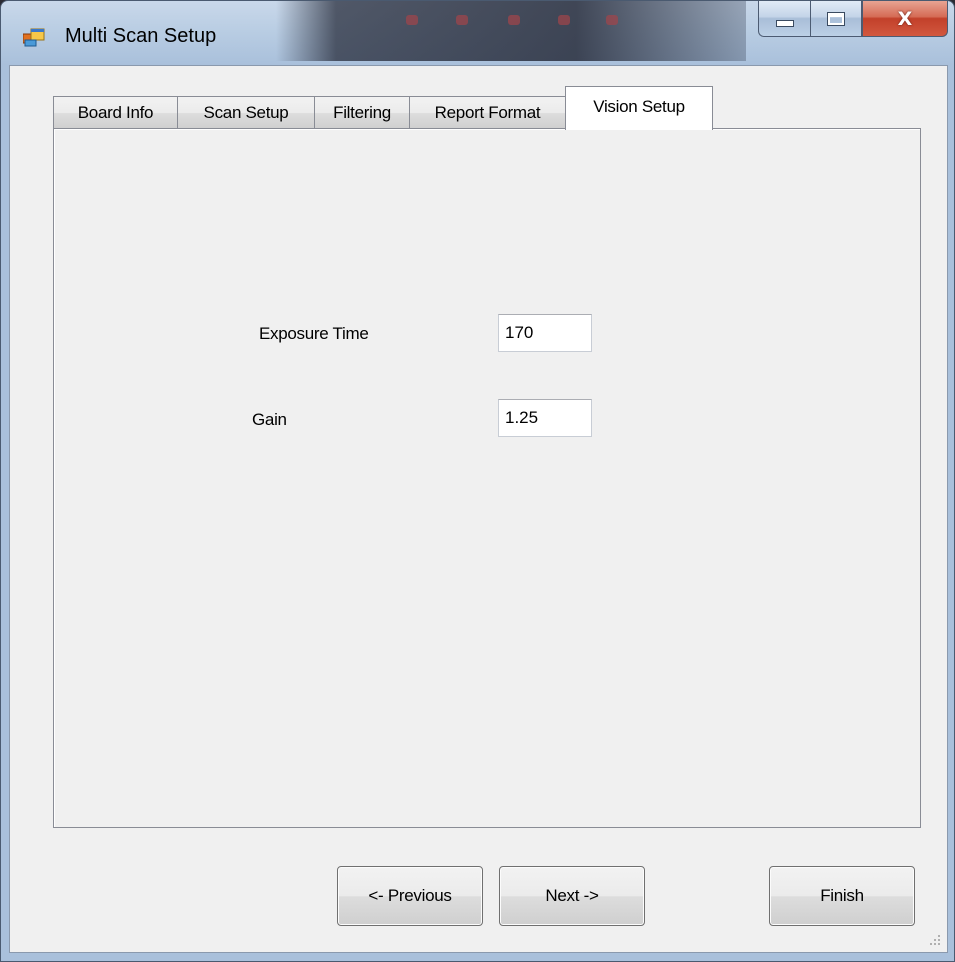  I want to click on tab-label: Scan Setup, so click(246, 112).